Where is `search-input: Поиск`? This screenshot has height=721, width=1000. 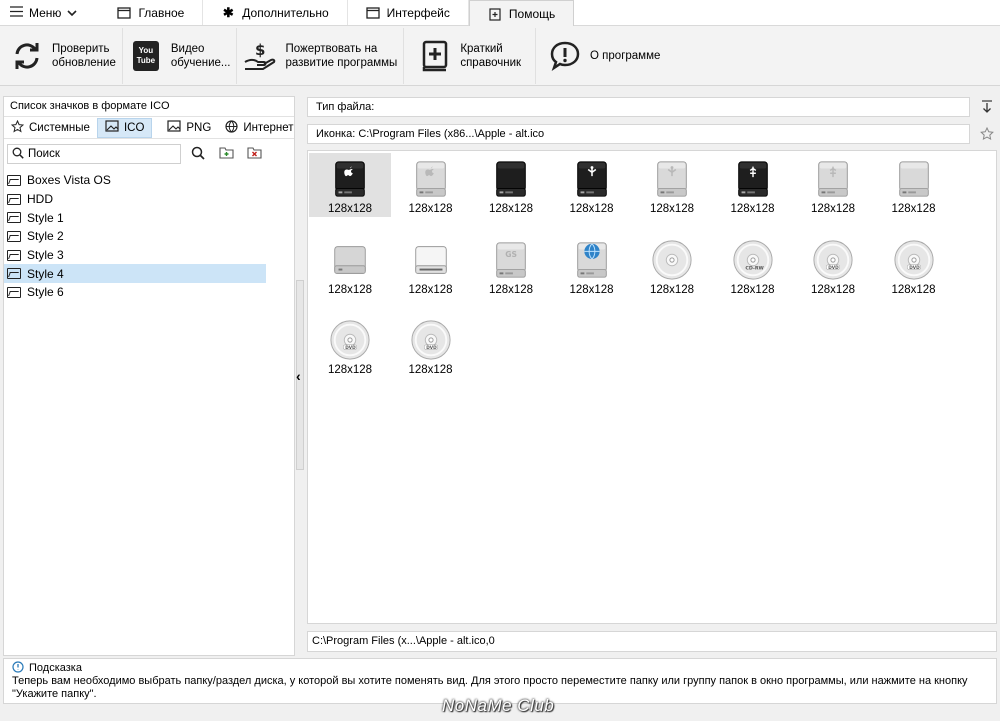
search-input: Поиск is located at coordinates (94, 154).